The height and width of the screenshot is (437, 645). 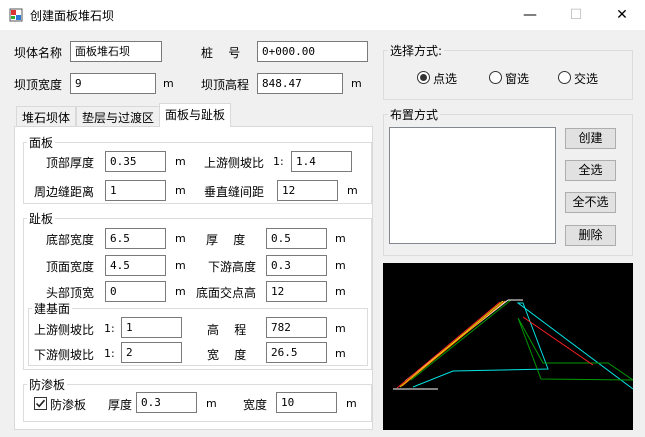 I want to click on perimeter-joint-input: 1, so click(x=135, y=190).